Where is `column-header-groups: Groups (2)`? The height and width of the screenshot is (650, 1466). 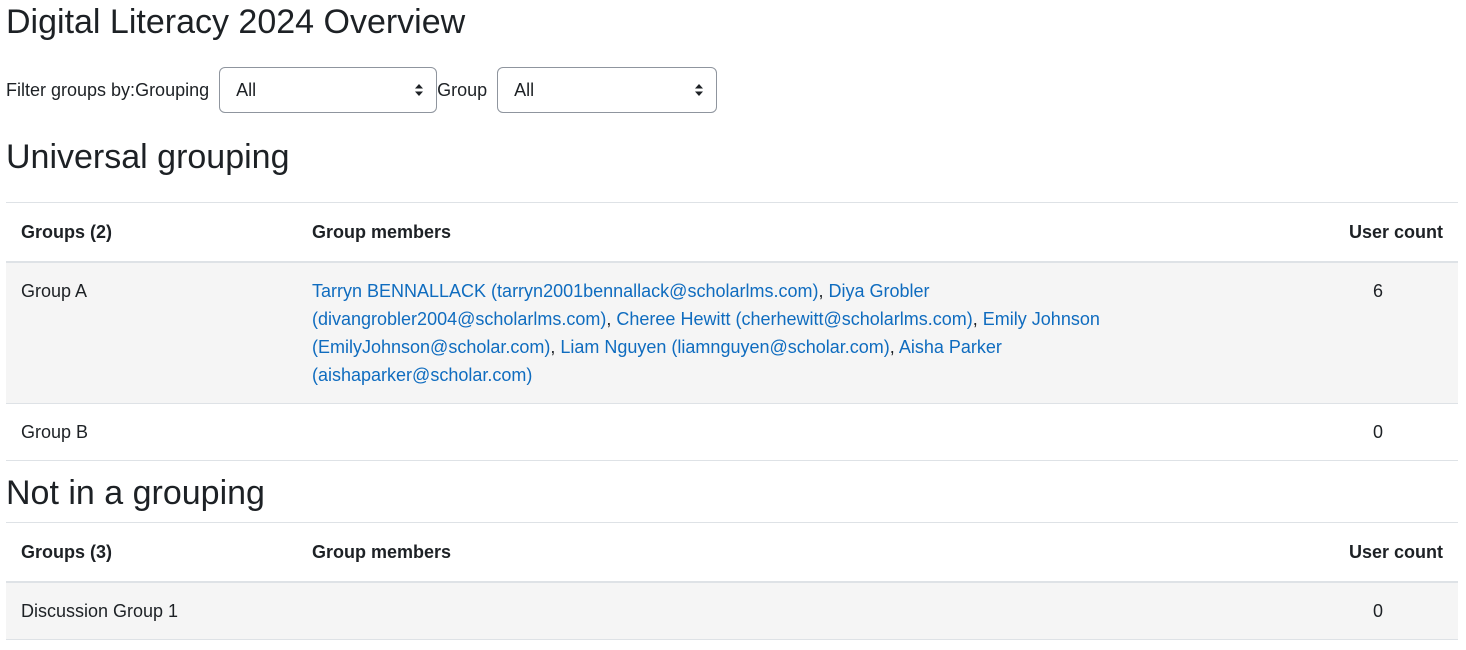
column-header-groups: Groups (2) is located at coordinates (151, 232).